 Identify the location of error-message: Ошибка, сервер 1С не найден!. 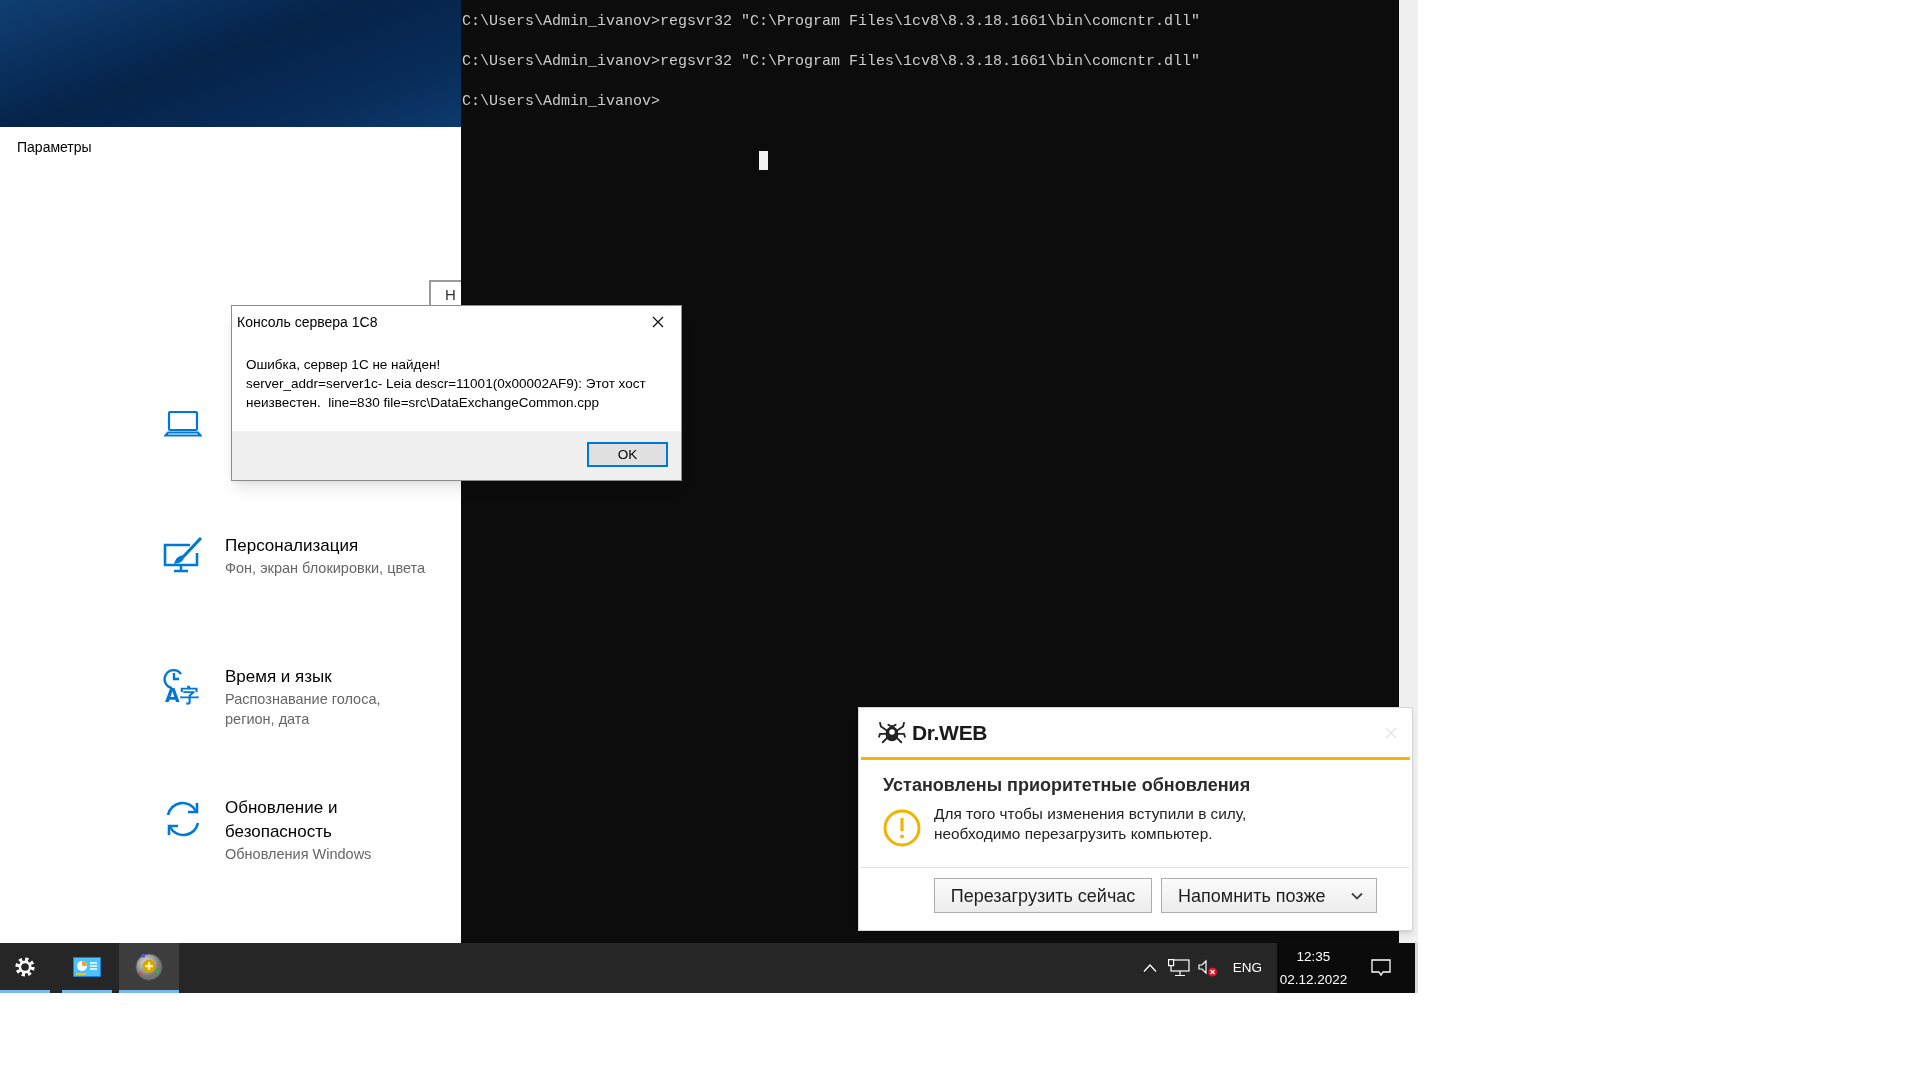
(344, 365).